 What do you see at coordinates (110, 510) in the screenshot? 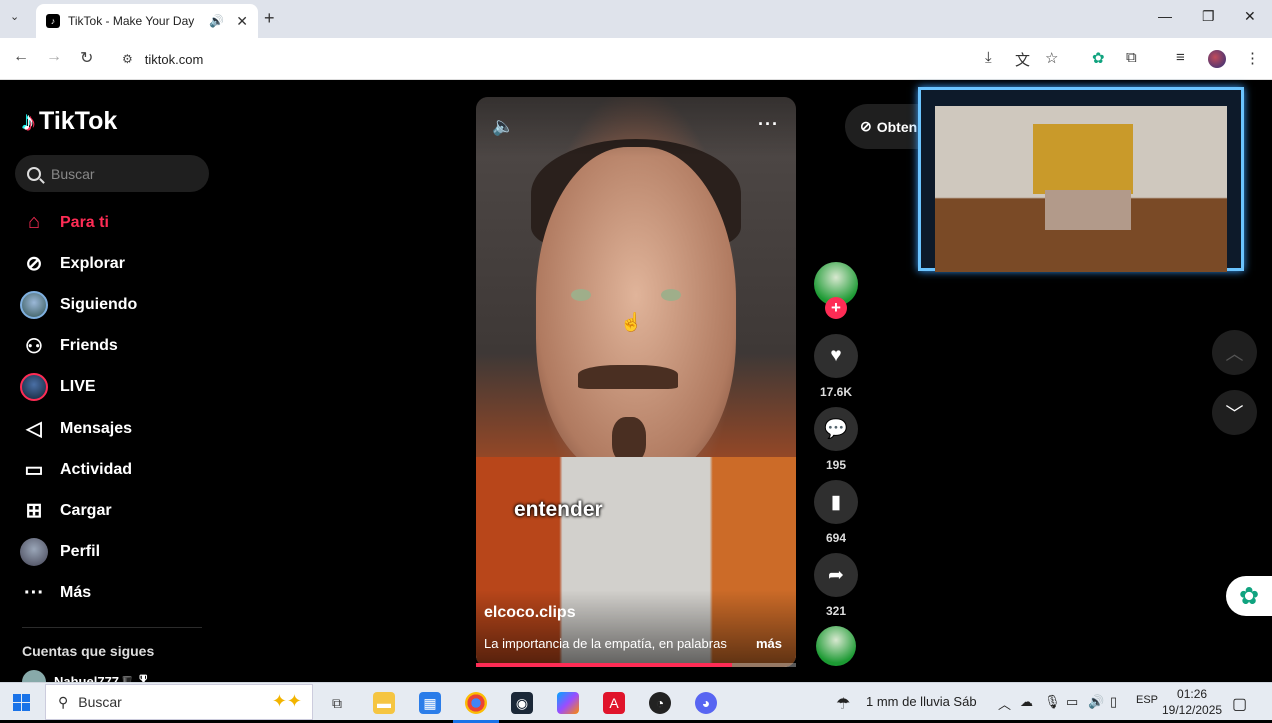
I see `sidebar-item-cargar: ⊞ Cargar` at bounding box center [110, 510].